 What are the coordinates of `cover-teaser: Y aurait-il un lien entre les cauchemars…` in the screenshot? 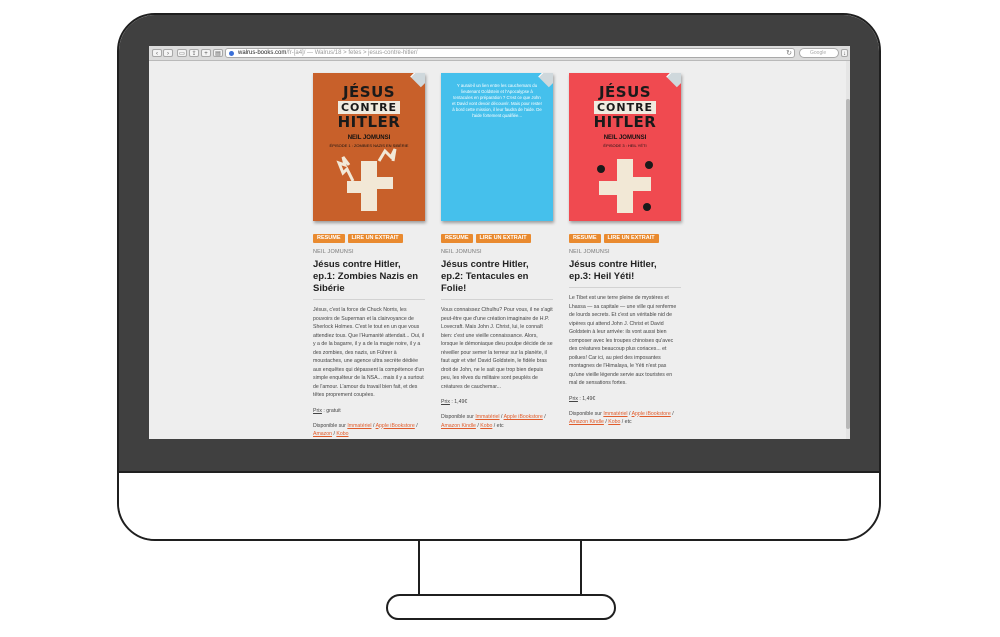 It's located at (497, 100).